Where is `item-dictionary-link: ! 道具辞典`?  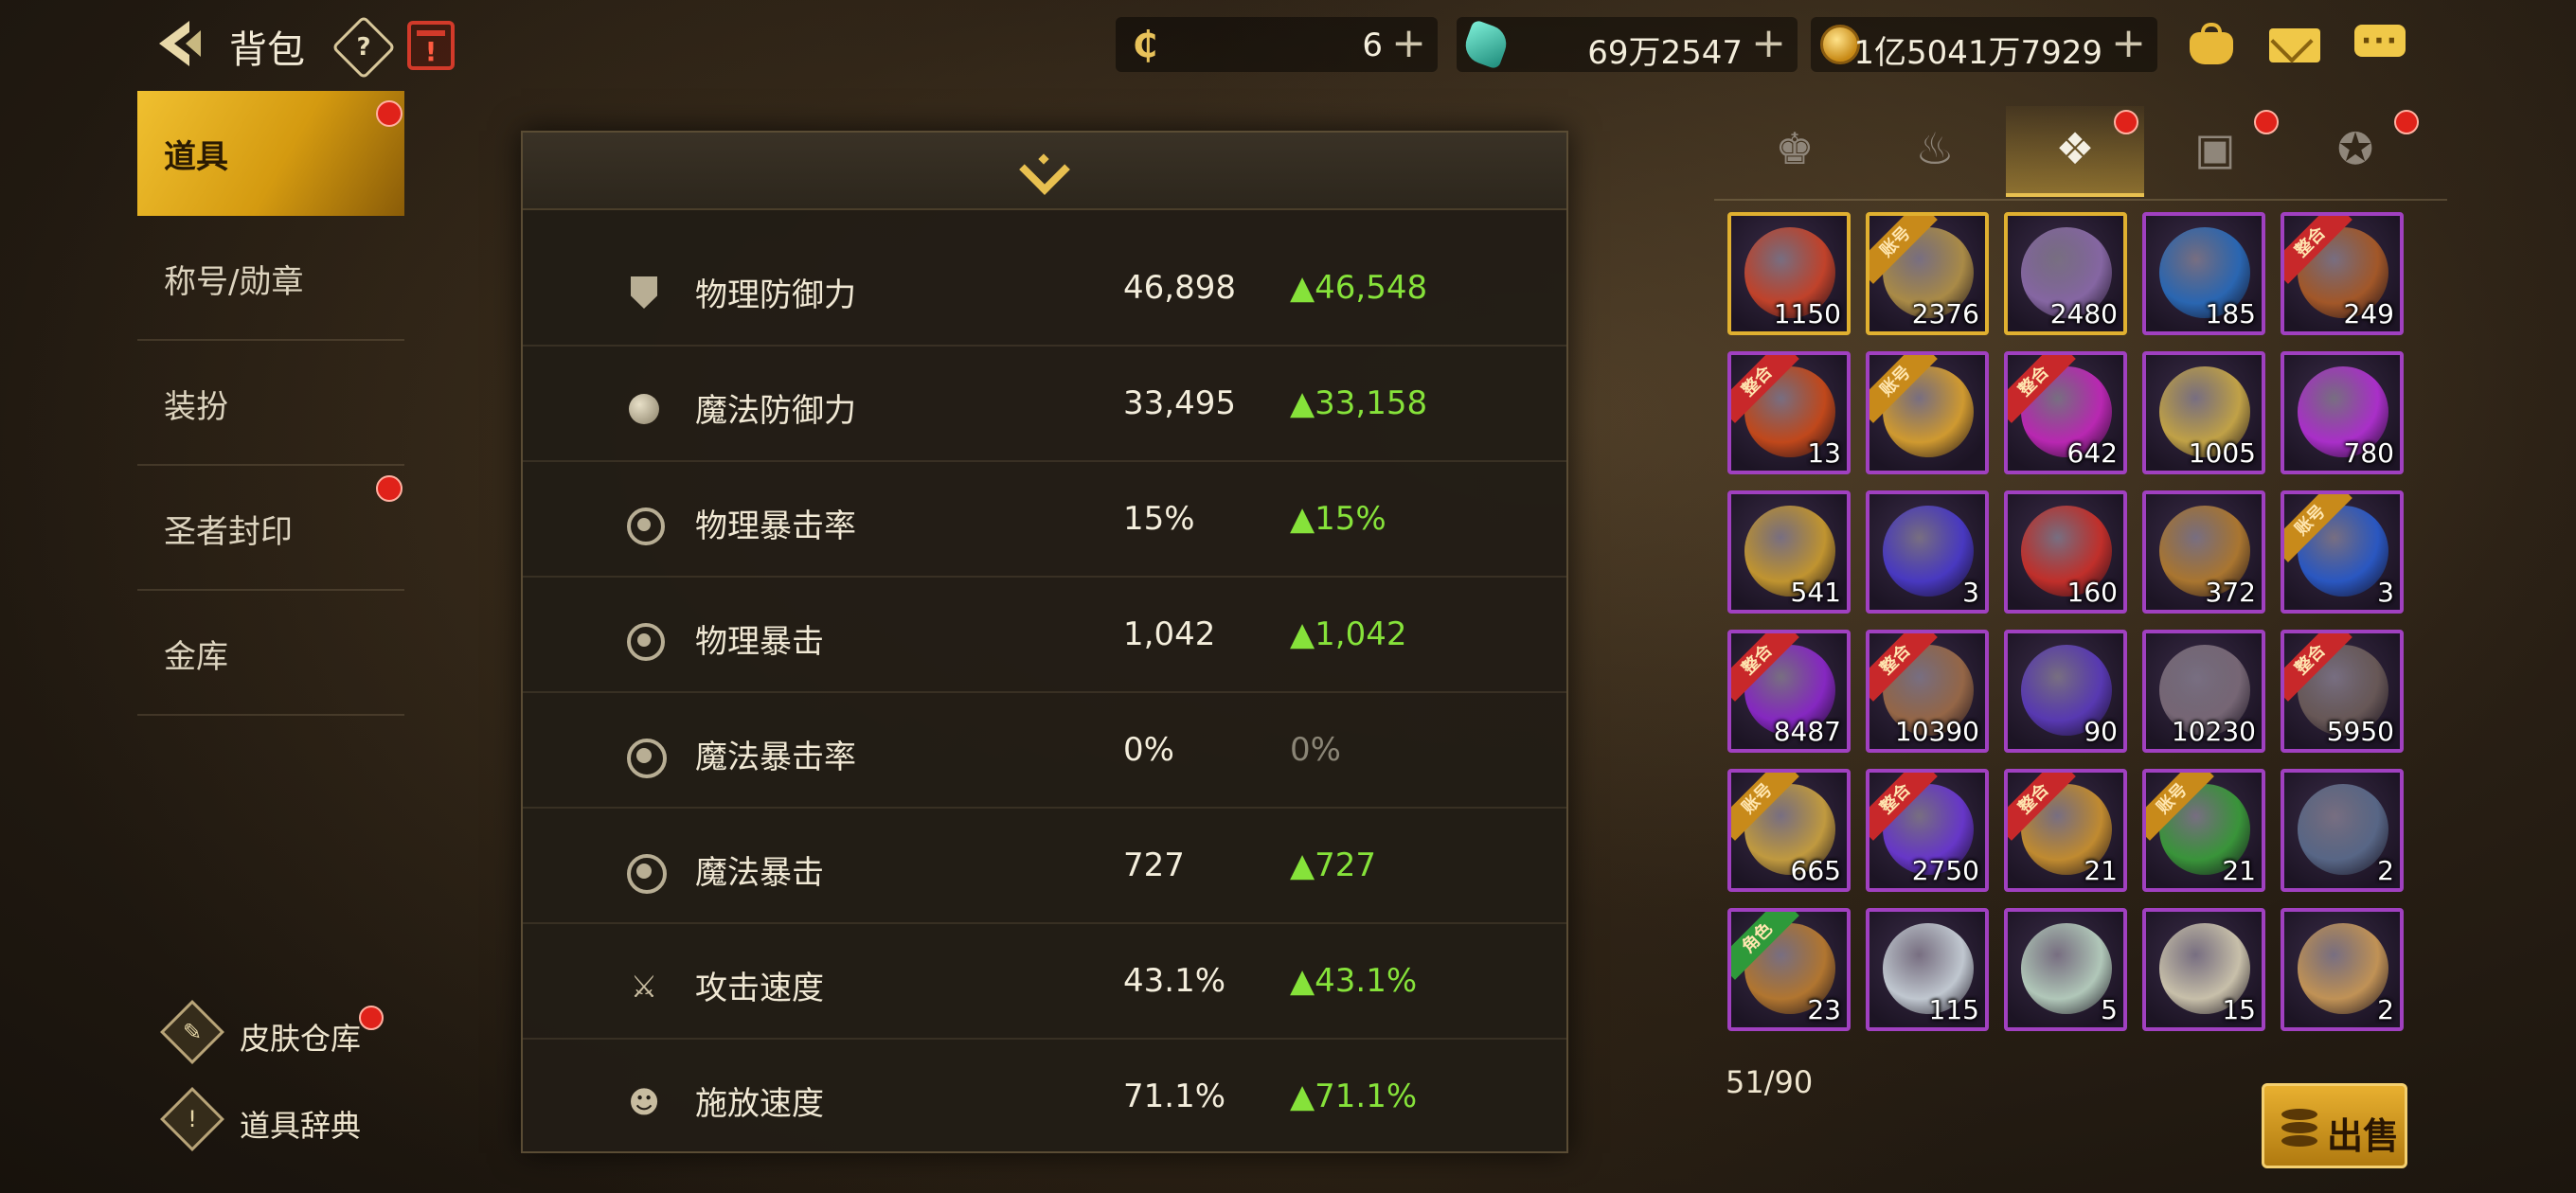
item-dictionary-link: ! 道具辞典 is located at coordinates (276, 1119).